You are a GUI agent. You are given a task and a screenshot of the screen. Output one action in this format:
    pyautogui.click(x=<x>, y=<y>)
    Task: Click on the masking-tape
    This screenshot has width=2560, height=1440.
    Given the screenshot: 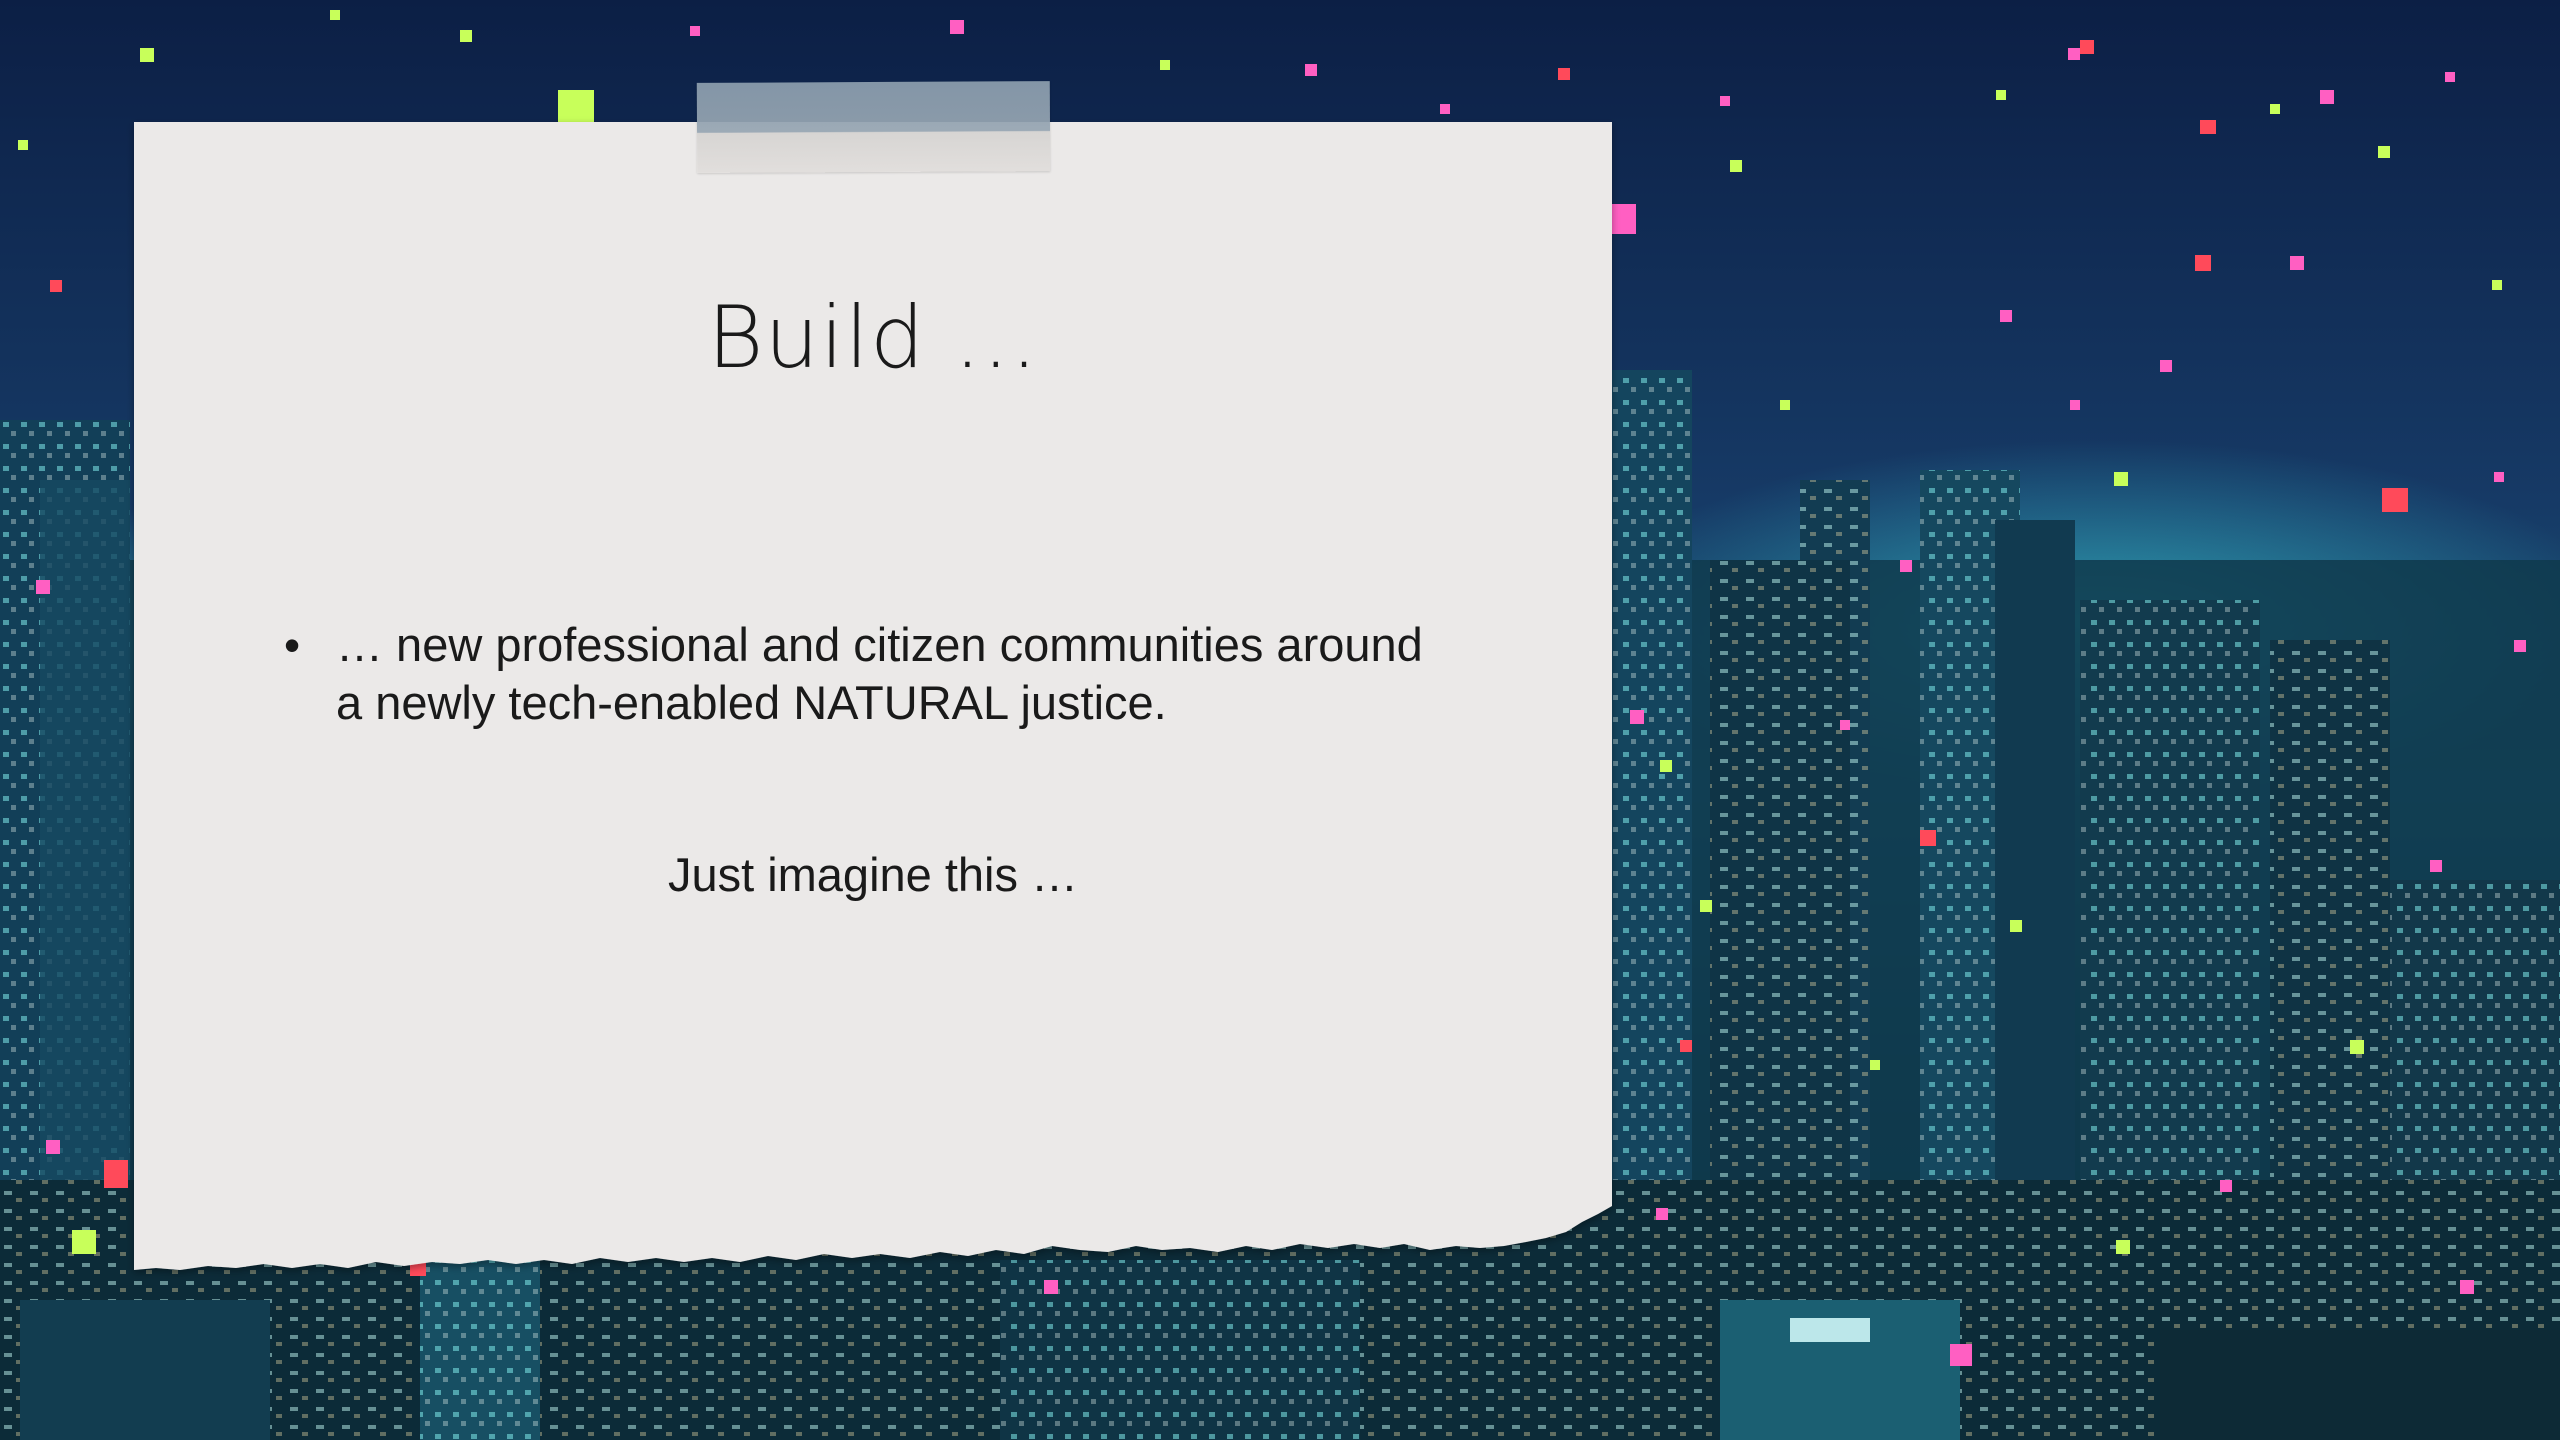 What is the action you would take?
    pyautogui.click(x=873, y=127)
    